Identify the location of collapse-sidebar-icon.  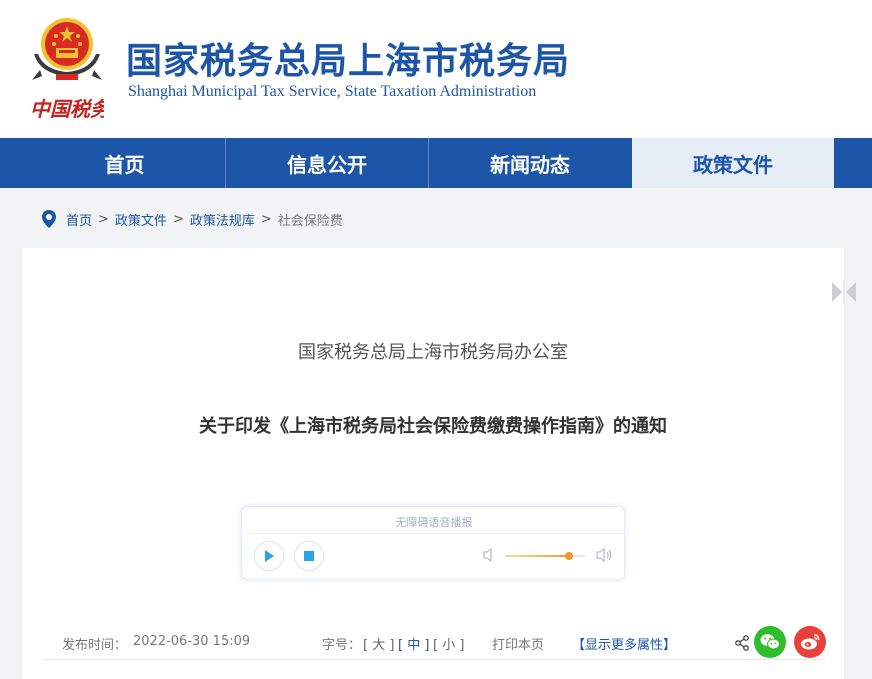
(844, 292).